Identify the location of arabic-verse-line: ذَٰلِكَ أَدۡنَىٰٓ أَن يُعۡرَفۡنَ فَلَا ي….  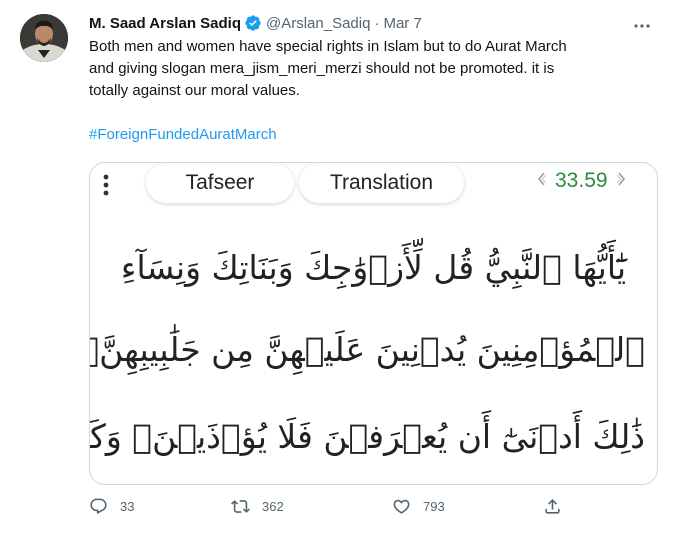
(367, 436).